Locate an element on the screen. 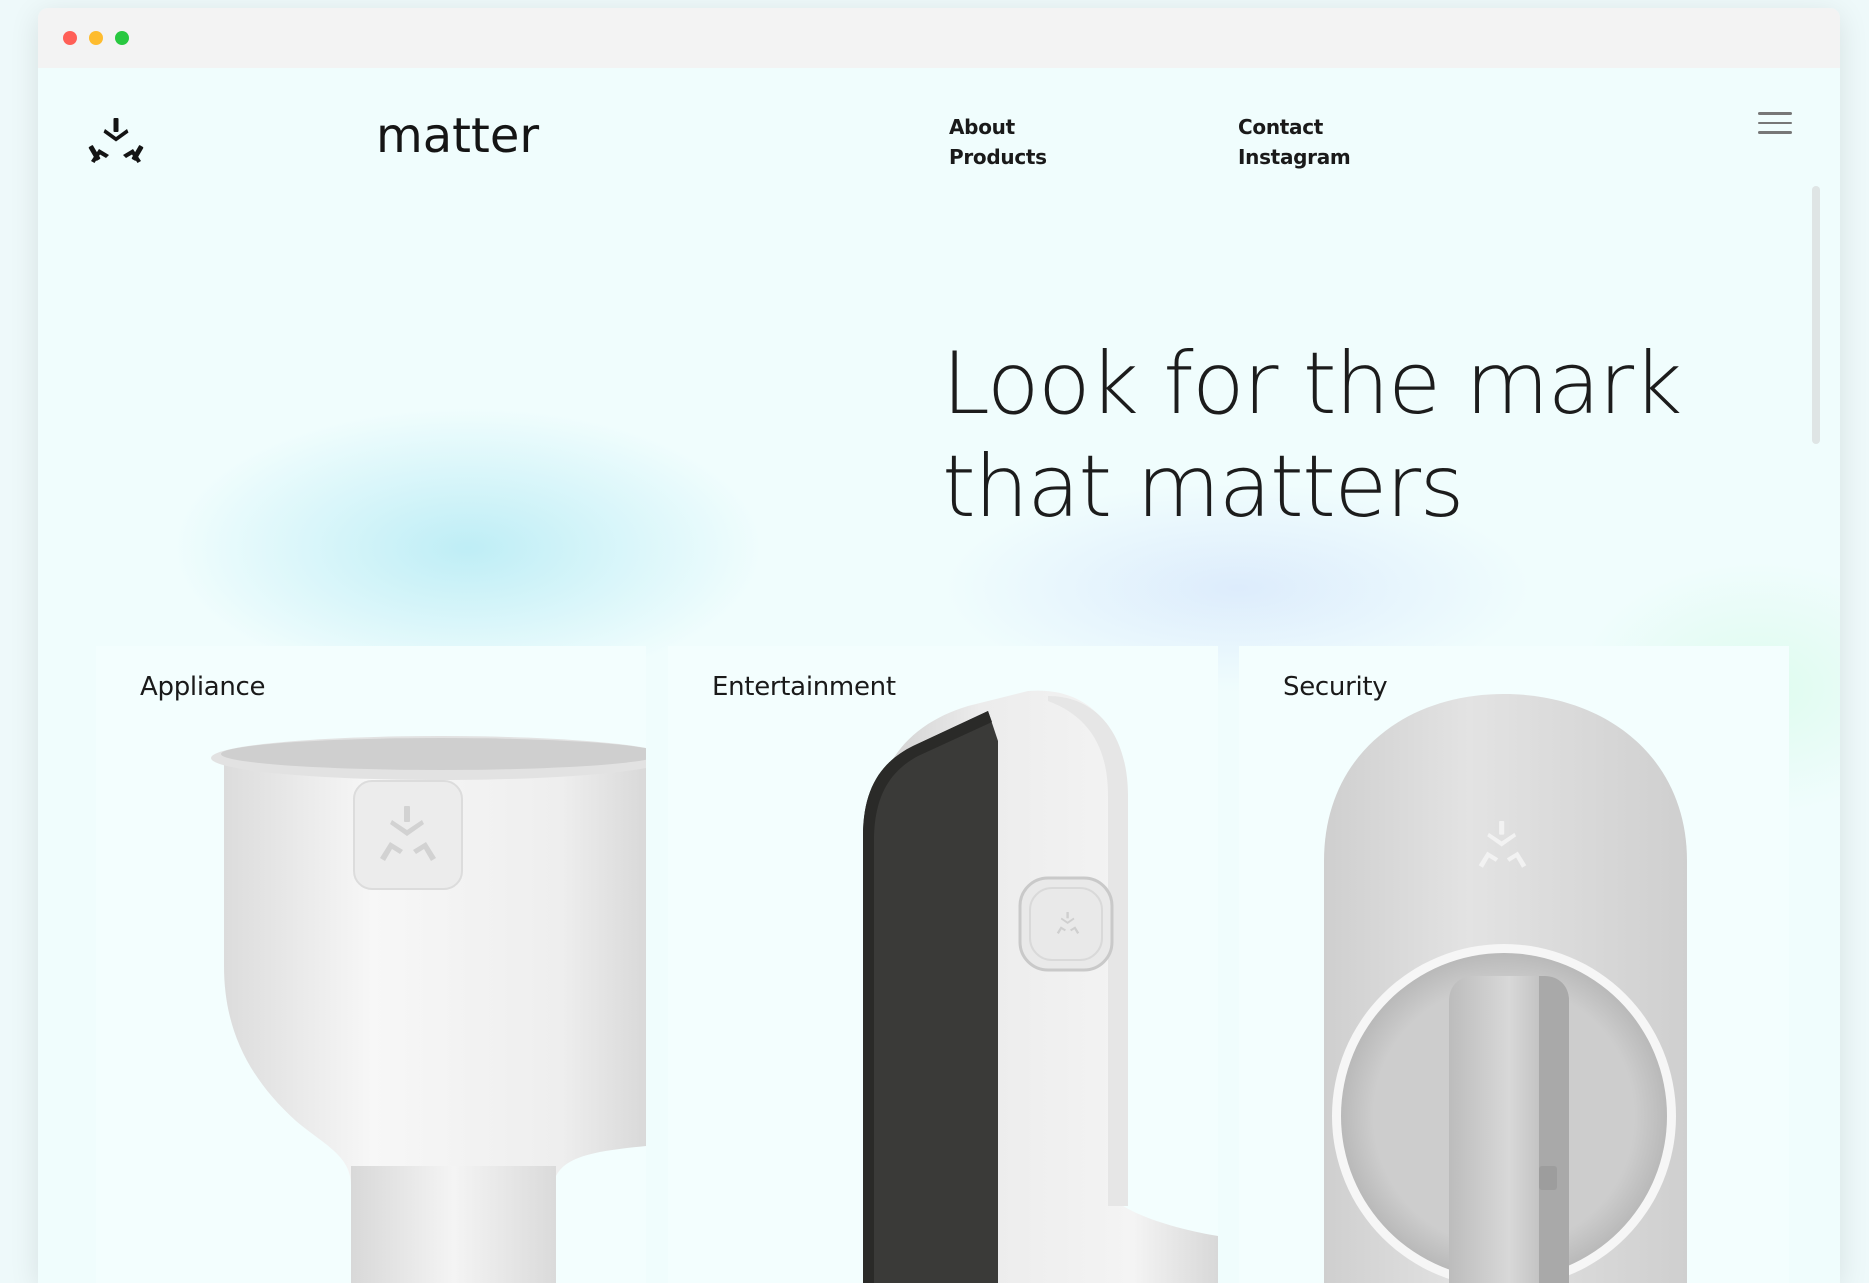 The height and width of the screenshot is (1283, 1869). category-card-security: Security is located at coordinates (1514, 964).